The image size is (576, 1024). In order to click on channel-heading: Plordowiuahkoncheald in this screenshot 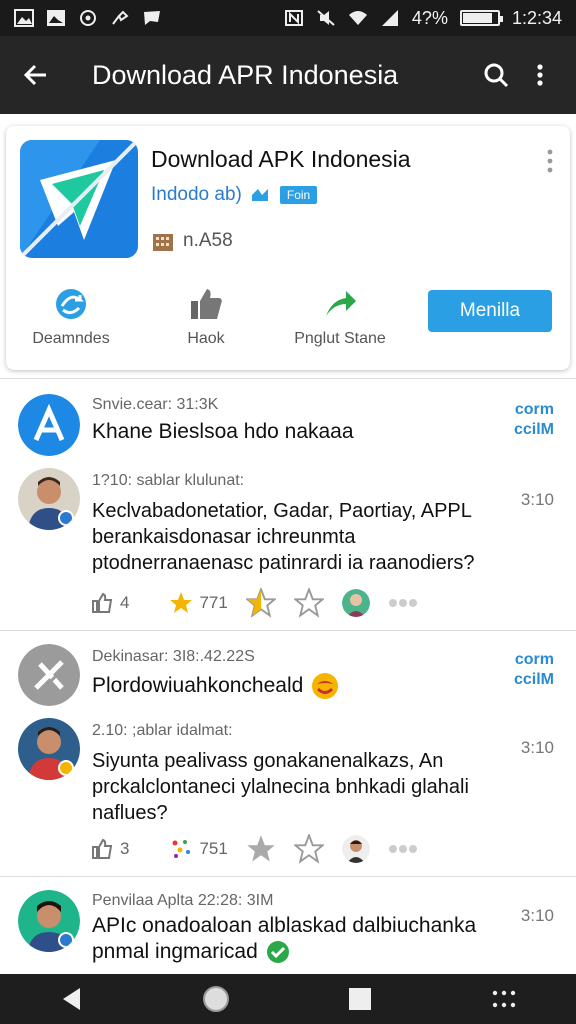, I will do `click(215, 686)`.